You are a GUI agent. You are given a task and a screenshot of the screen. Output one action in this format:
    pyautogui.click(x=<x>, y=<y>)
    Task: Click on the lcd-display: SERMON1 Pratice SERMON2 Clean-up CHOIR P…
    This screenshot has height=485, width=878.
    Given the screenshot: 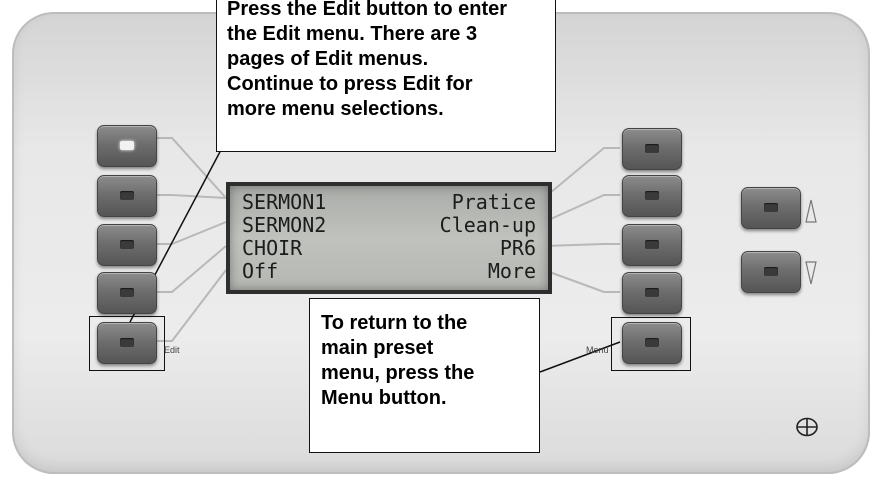 What is the action you would take?
    pyautogui.click(x=389, y=238)
    